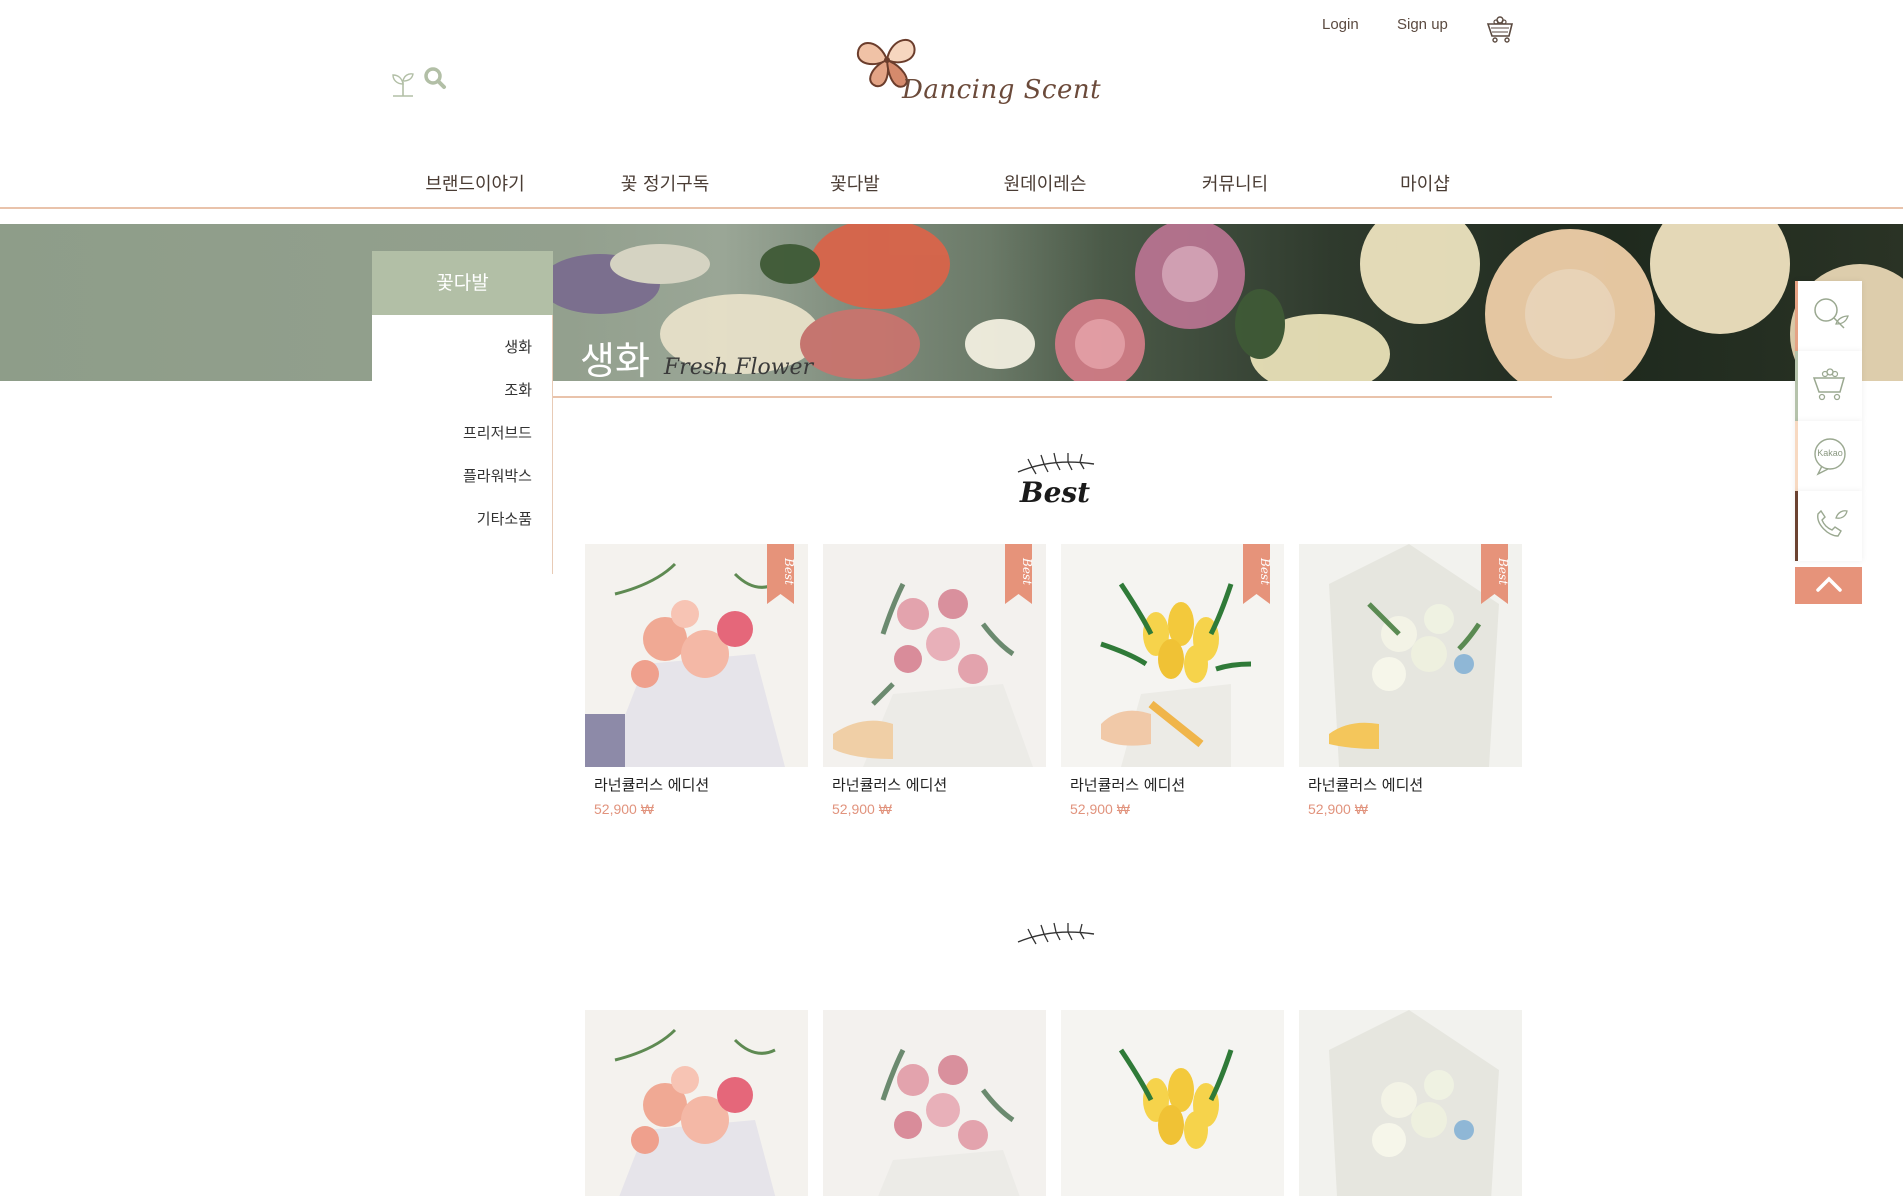  I want to click on scroll-top-button, so click(1828, 585).